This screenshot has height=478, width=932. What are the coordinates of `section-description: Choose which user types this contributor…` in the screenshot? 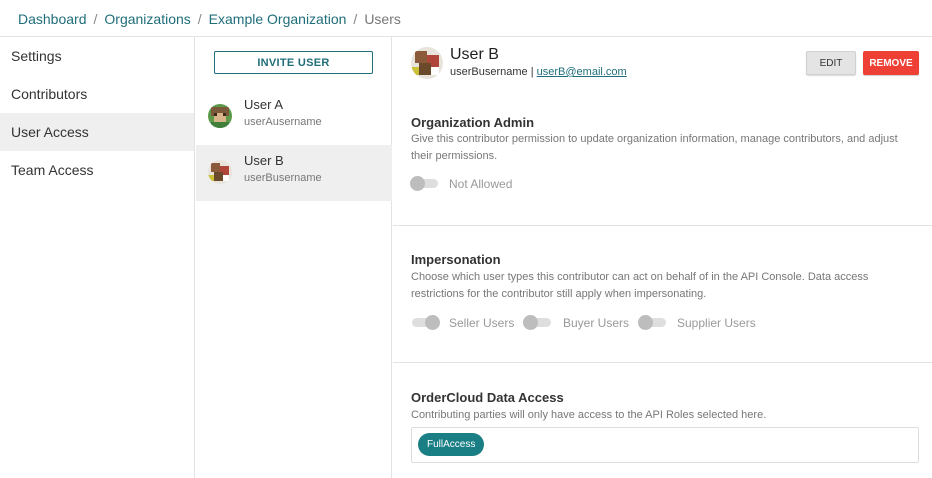 It's located at (640, 285).